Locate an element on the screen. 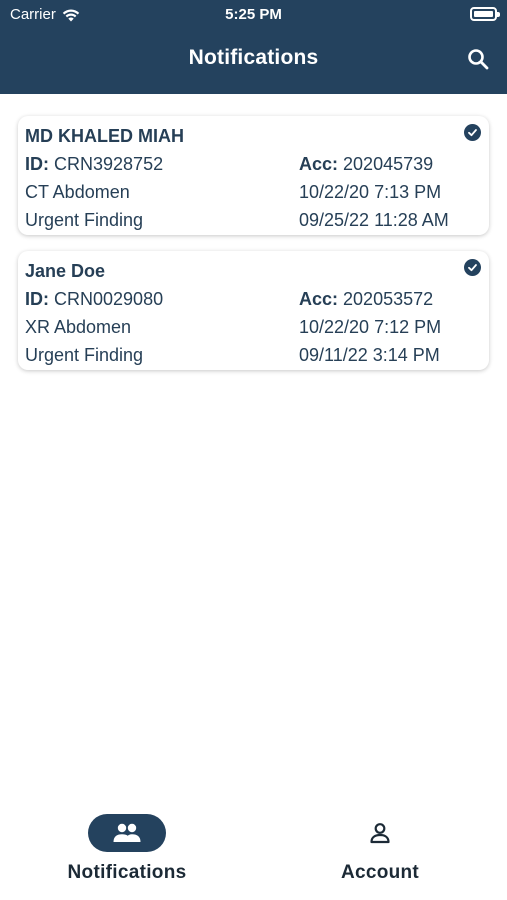 The height and width of the screenshot is (900, 507). group-icon is located at coordinates (127, 832).